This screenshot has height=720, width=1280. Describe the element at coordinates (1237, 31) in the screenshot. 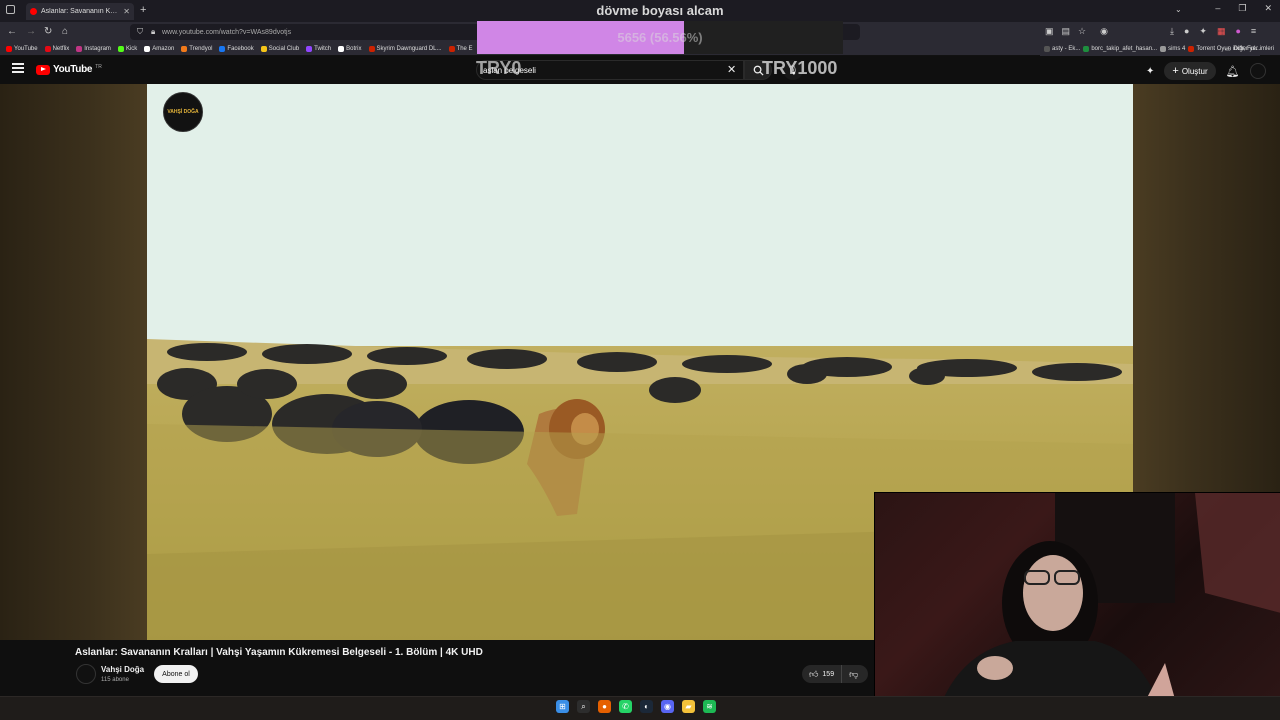

I see `profile-icon: ●` at that location.